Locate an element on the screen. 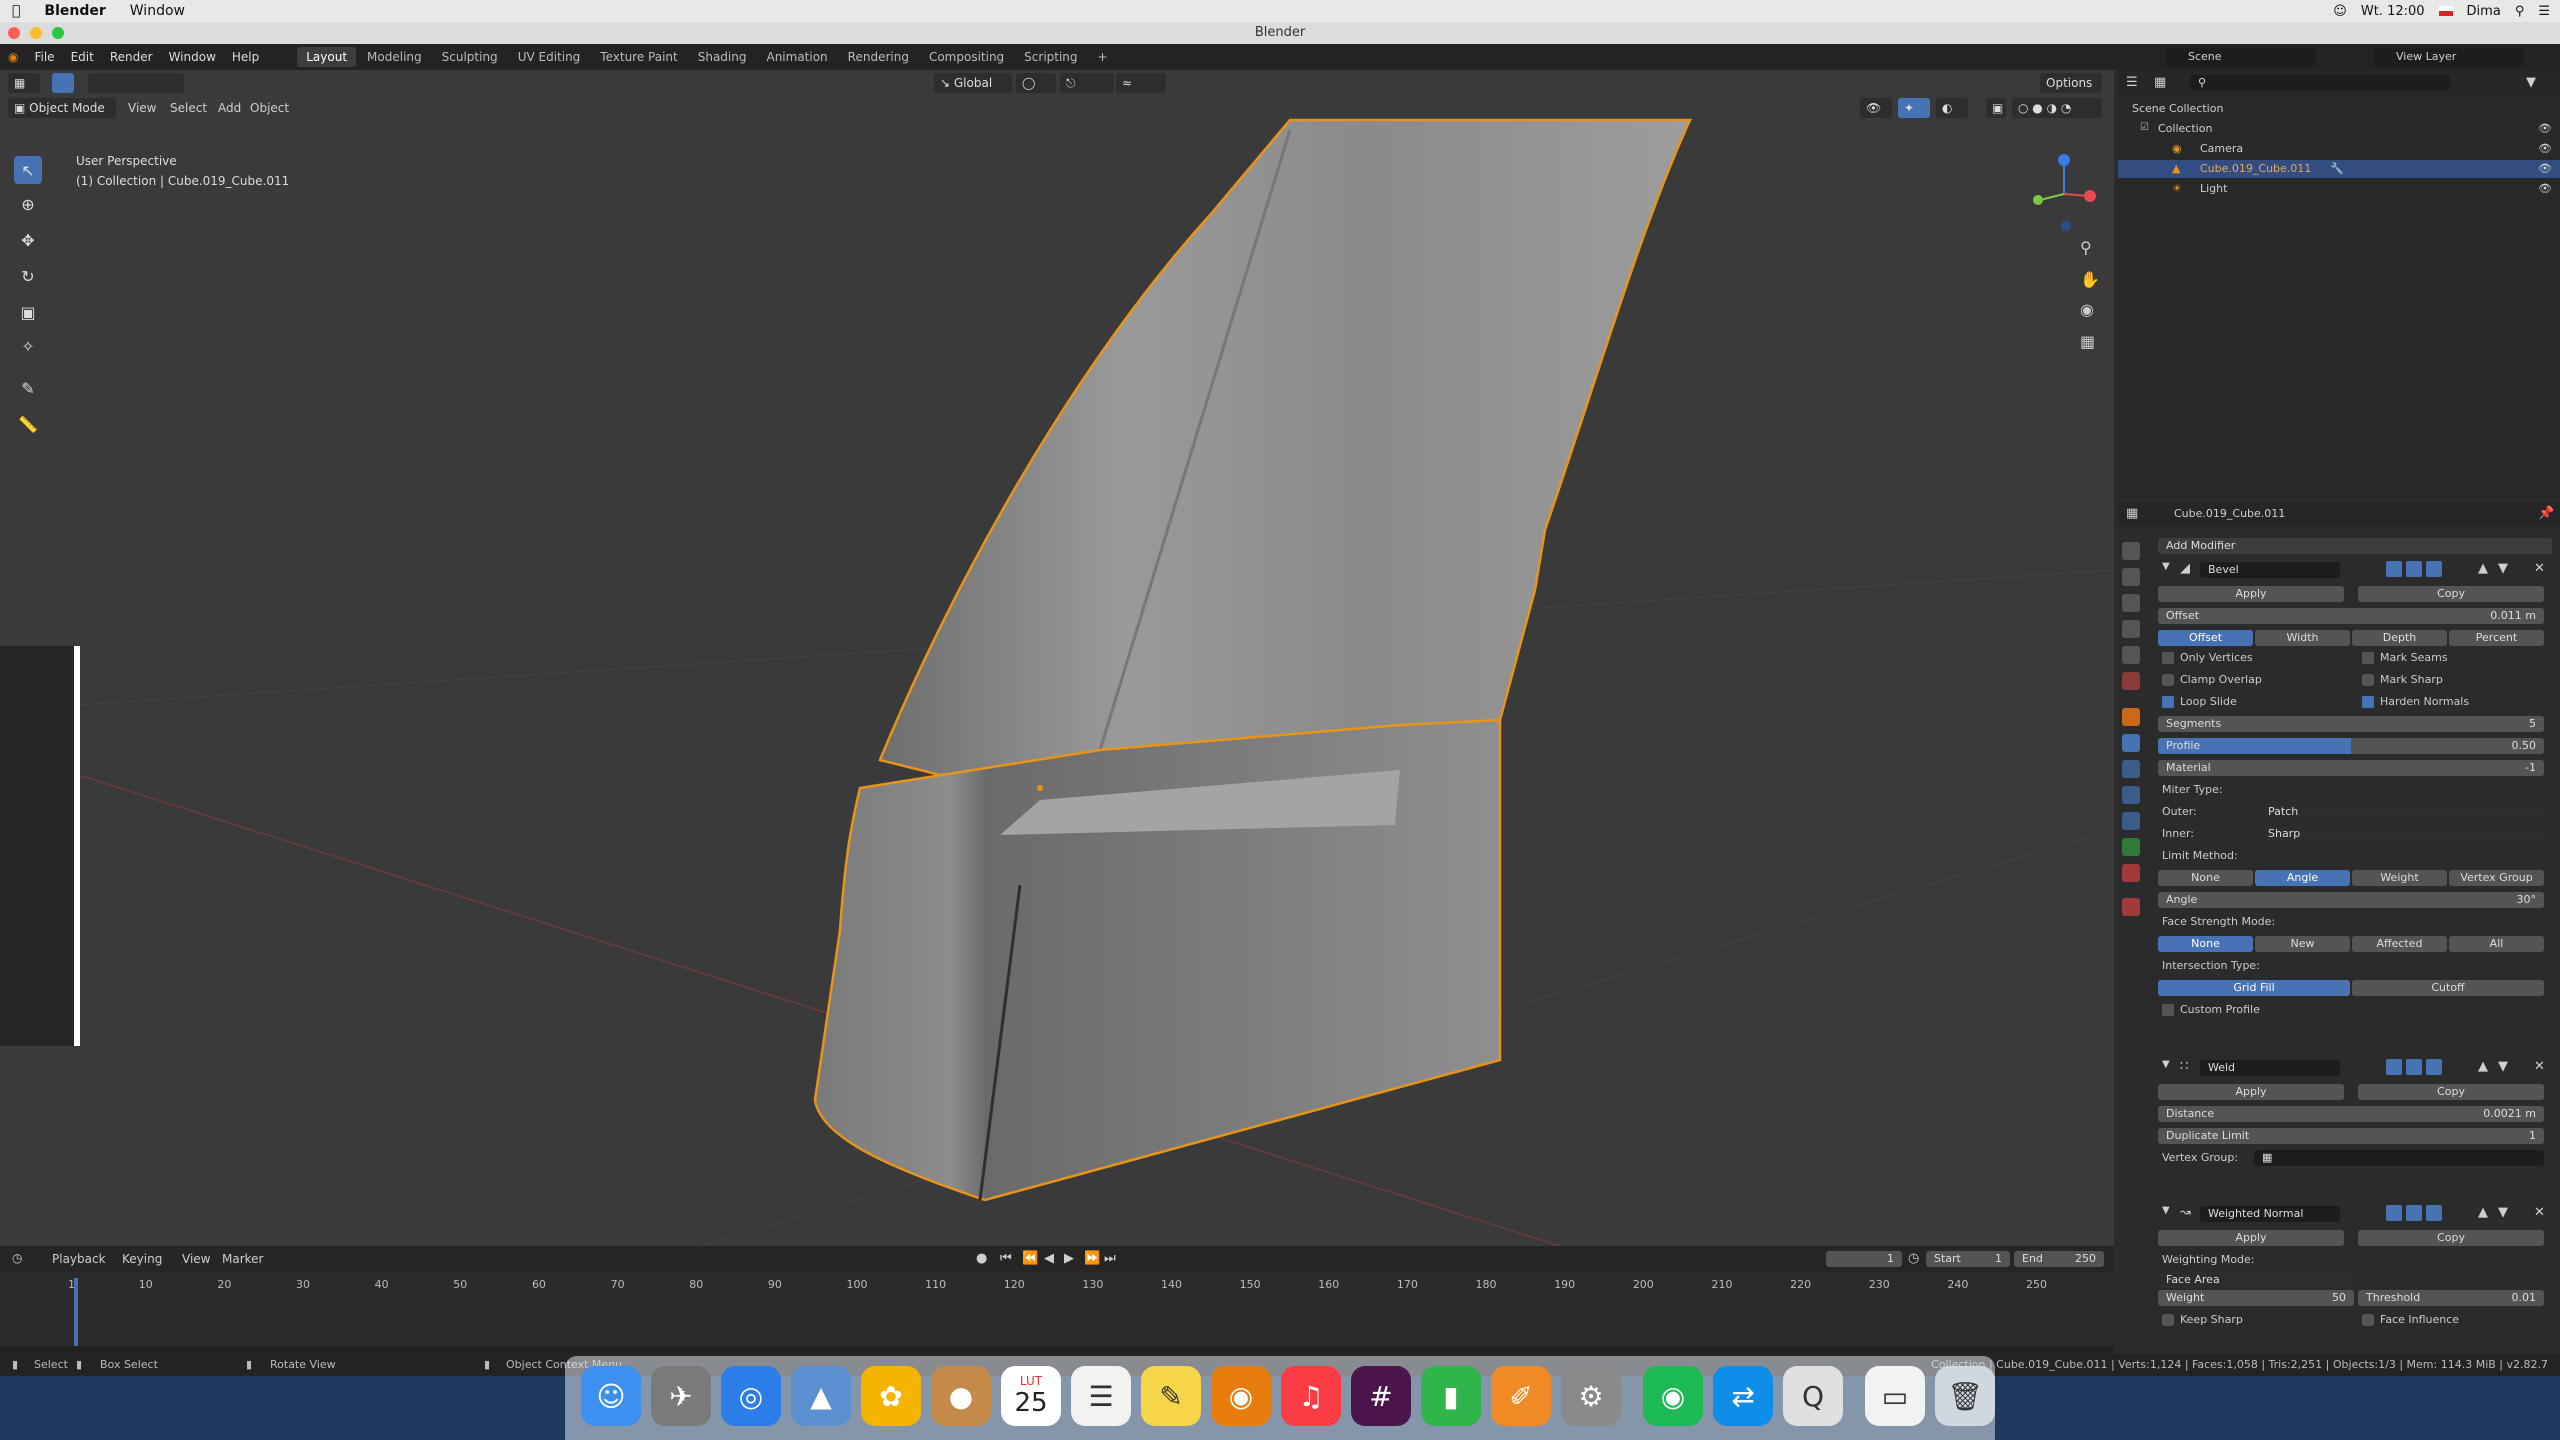 The width and height of the screenshot is (2560, 1440). overlay-toggle: ◐ is located at coordinates (1952, 108).